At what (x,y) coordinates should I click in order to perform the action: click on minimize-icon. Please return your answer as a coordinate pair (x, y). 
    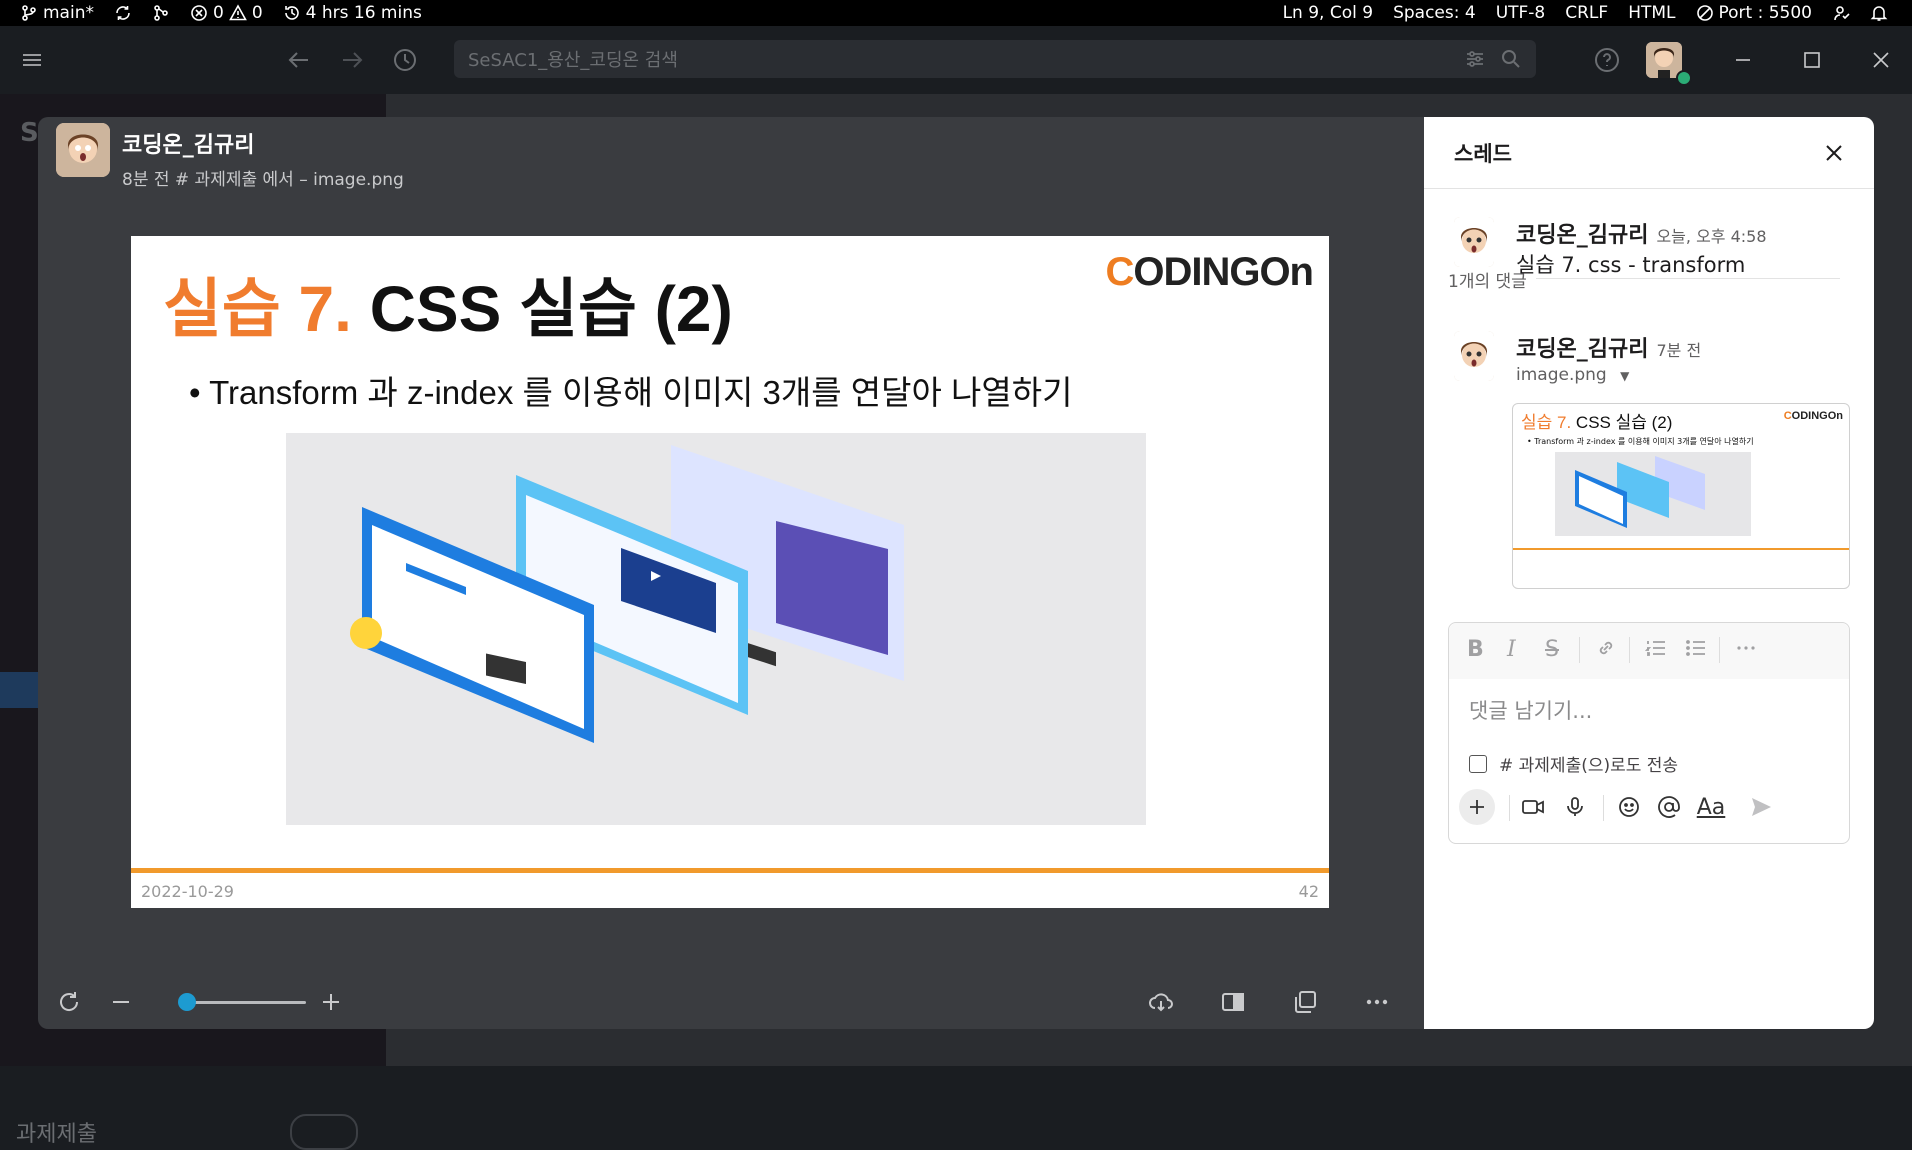
    Looking at the image, I should click on (1743, 60).